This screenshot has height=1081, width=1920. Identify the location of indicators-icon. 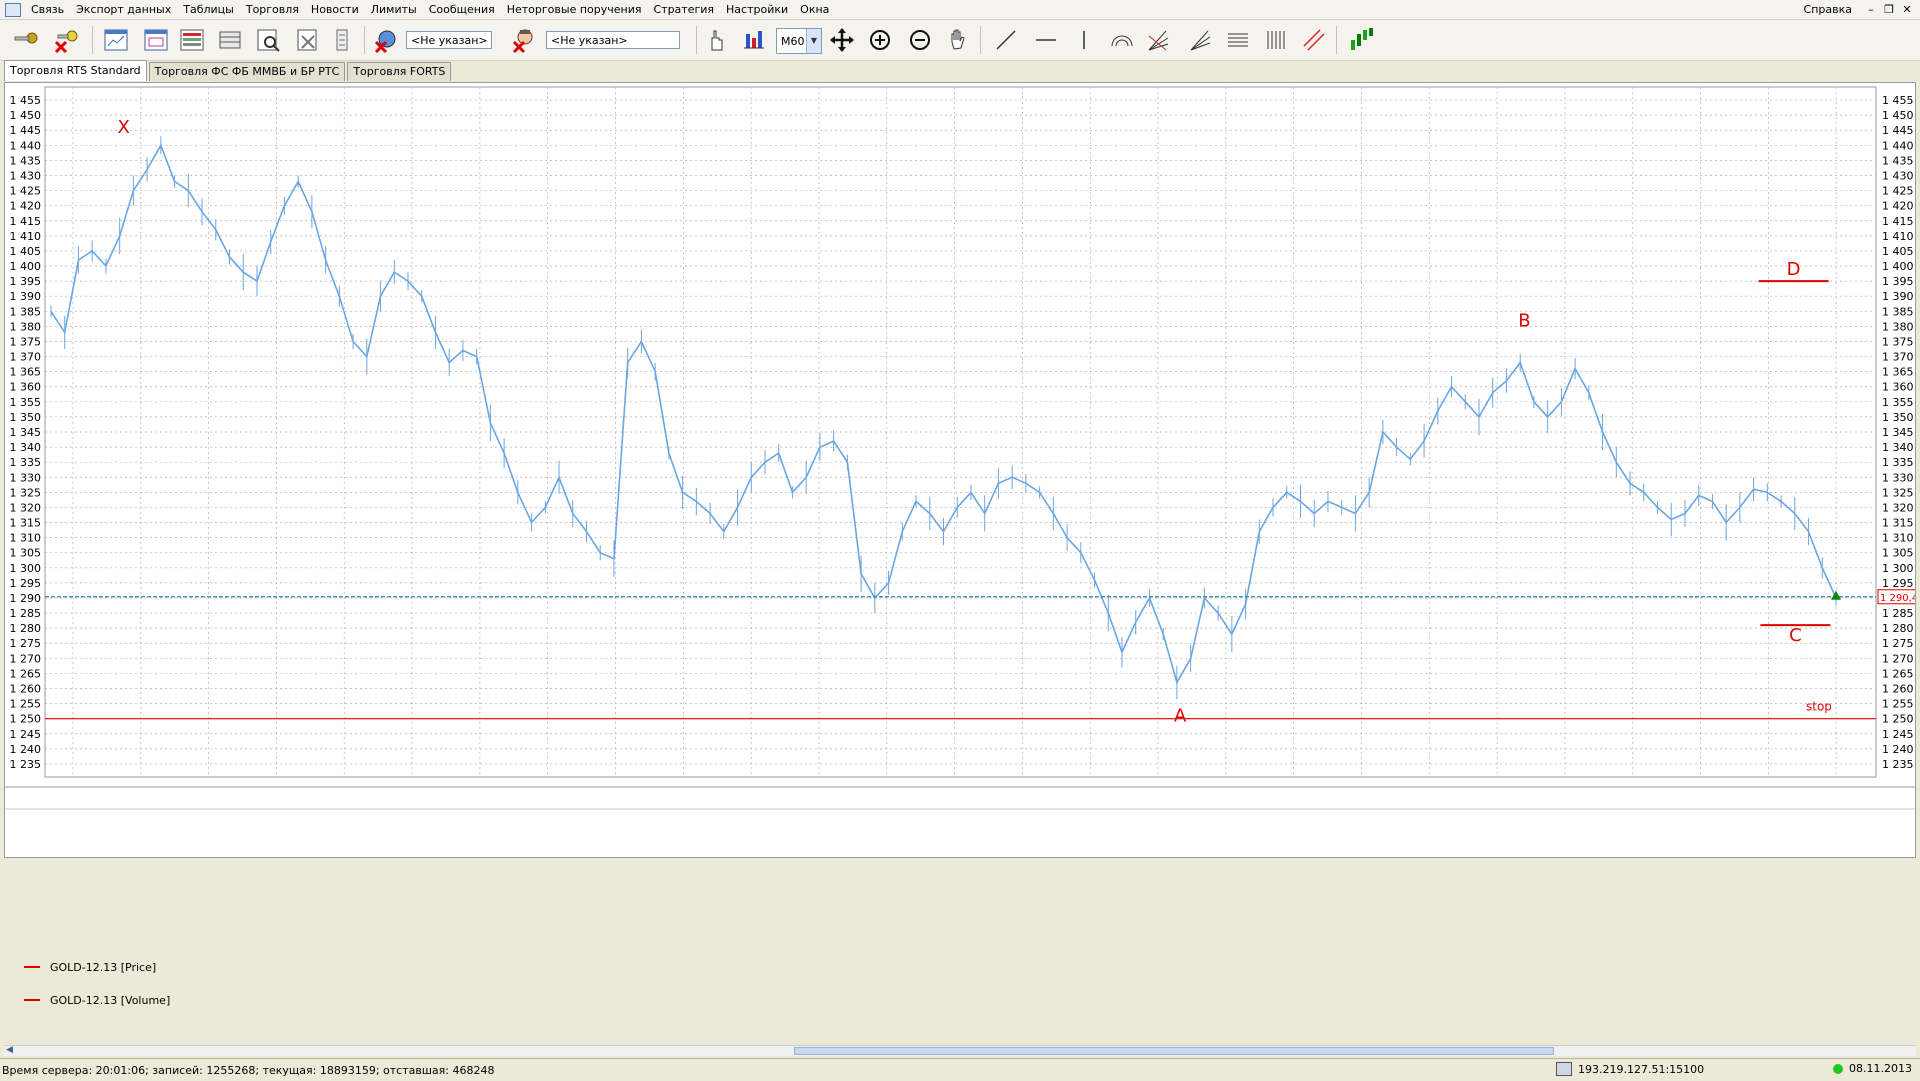
(1362, 40).